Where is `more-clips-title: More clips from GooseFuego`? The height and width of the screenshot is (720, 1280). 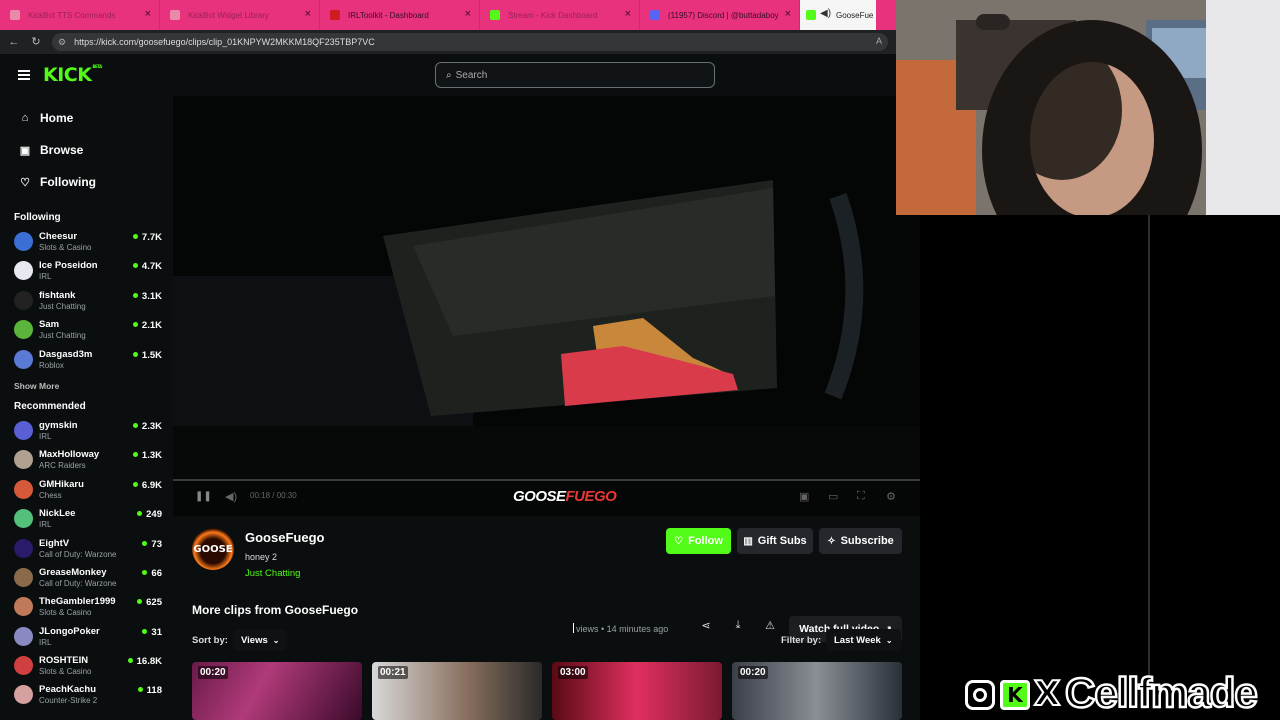 more-clips-title: More clips from GooseFuego is located at coordinates (275, 610).